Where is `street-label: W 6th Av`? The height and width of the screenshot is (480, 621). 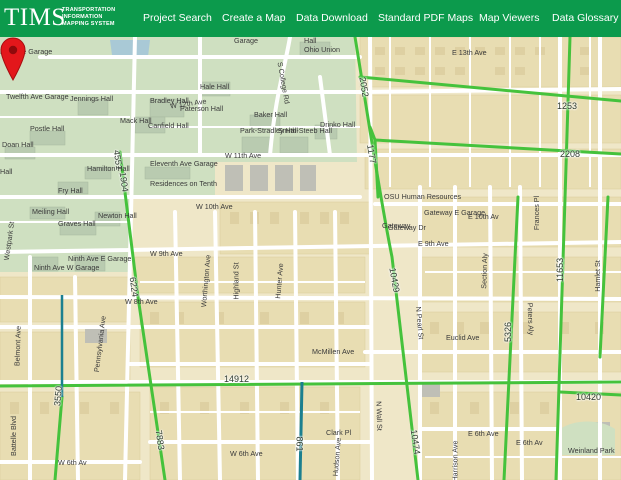
street-label: W 6th Av is located at coordinates (72, 462).